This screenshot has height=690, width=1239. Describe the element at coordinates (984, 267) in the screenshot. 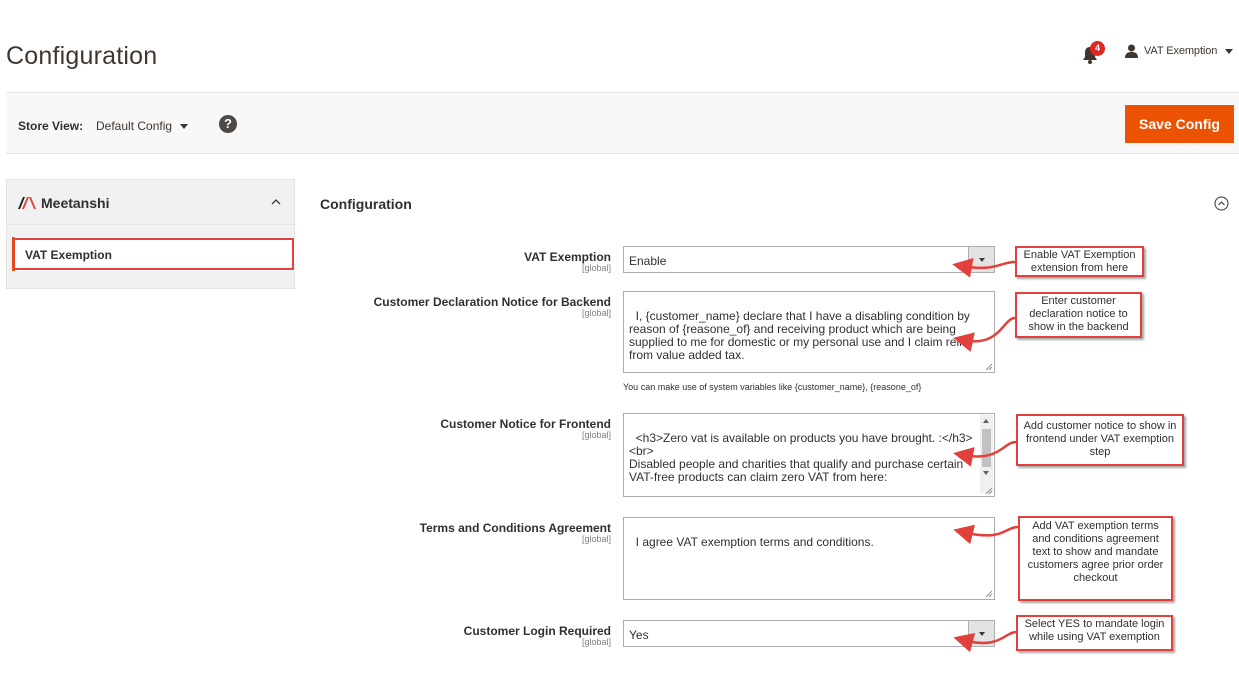

I see `annotation-arrow-vat` at that location.